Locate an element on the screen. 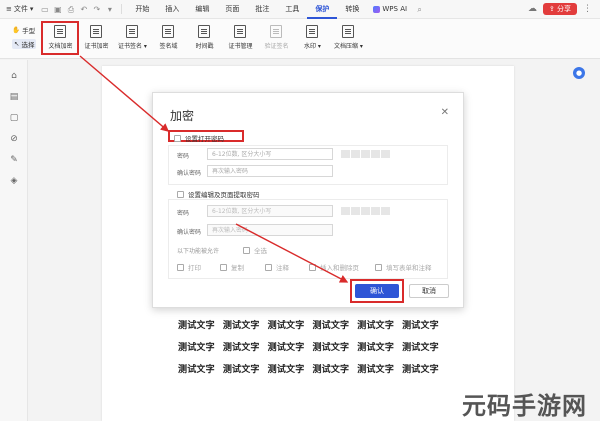 The height and width of the screenshot is (421, 600). file-menu: ≡ 文件 ▾ is located at coordinates (19, 9).